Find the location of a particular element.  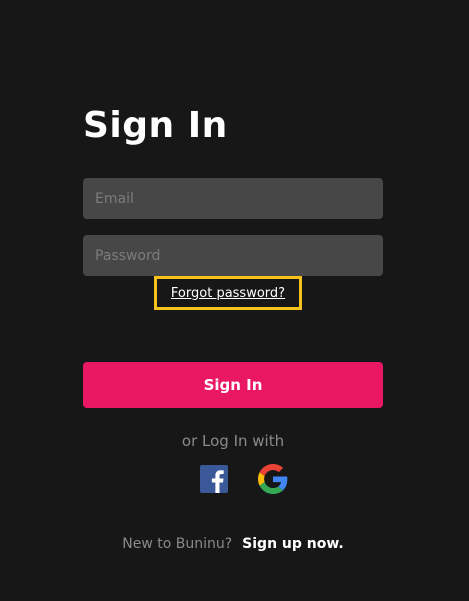

page-title: Sign In is located at coordinates (155, 125).